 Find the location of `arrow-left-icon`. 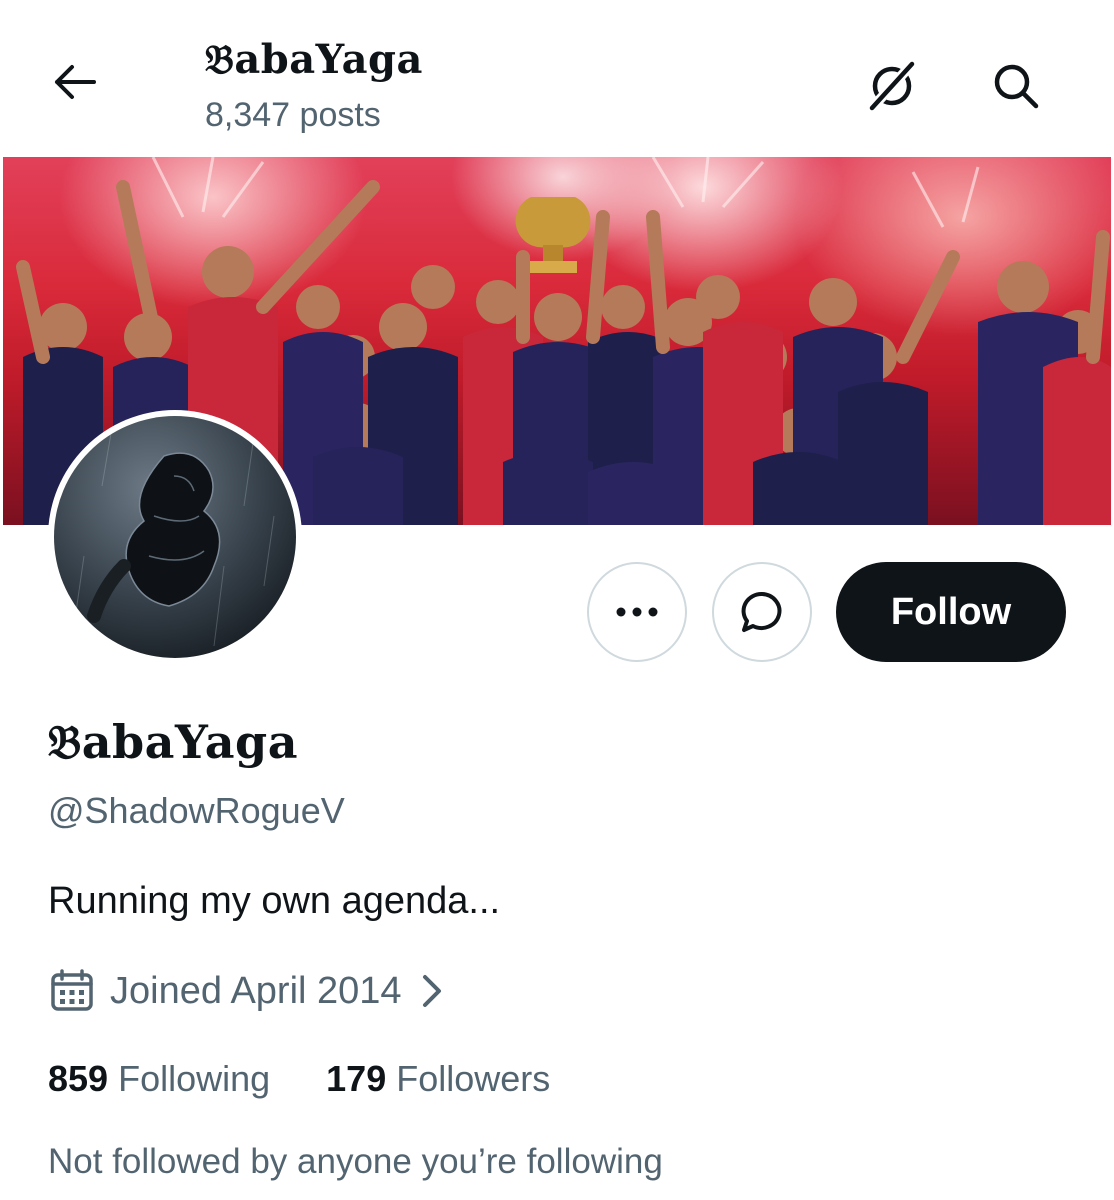

arrow-left-icon is located at coordinates (75, 82).